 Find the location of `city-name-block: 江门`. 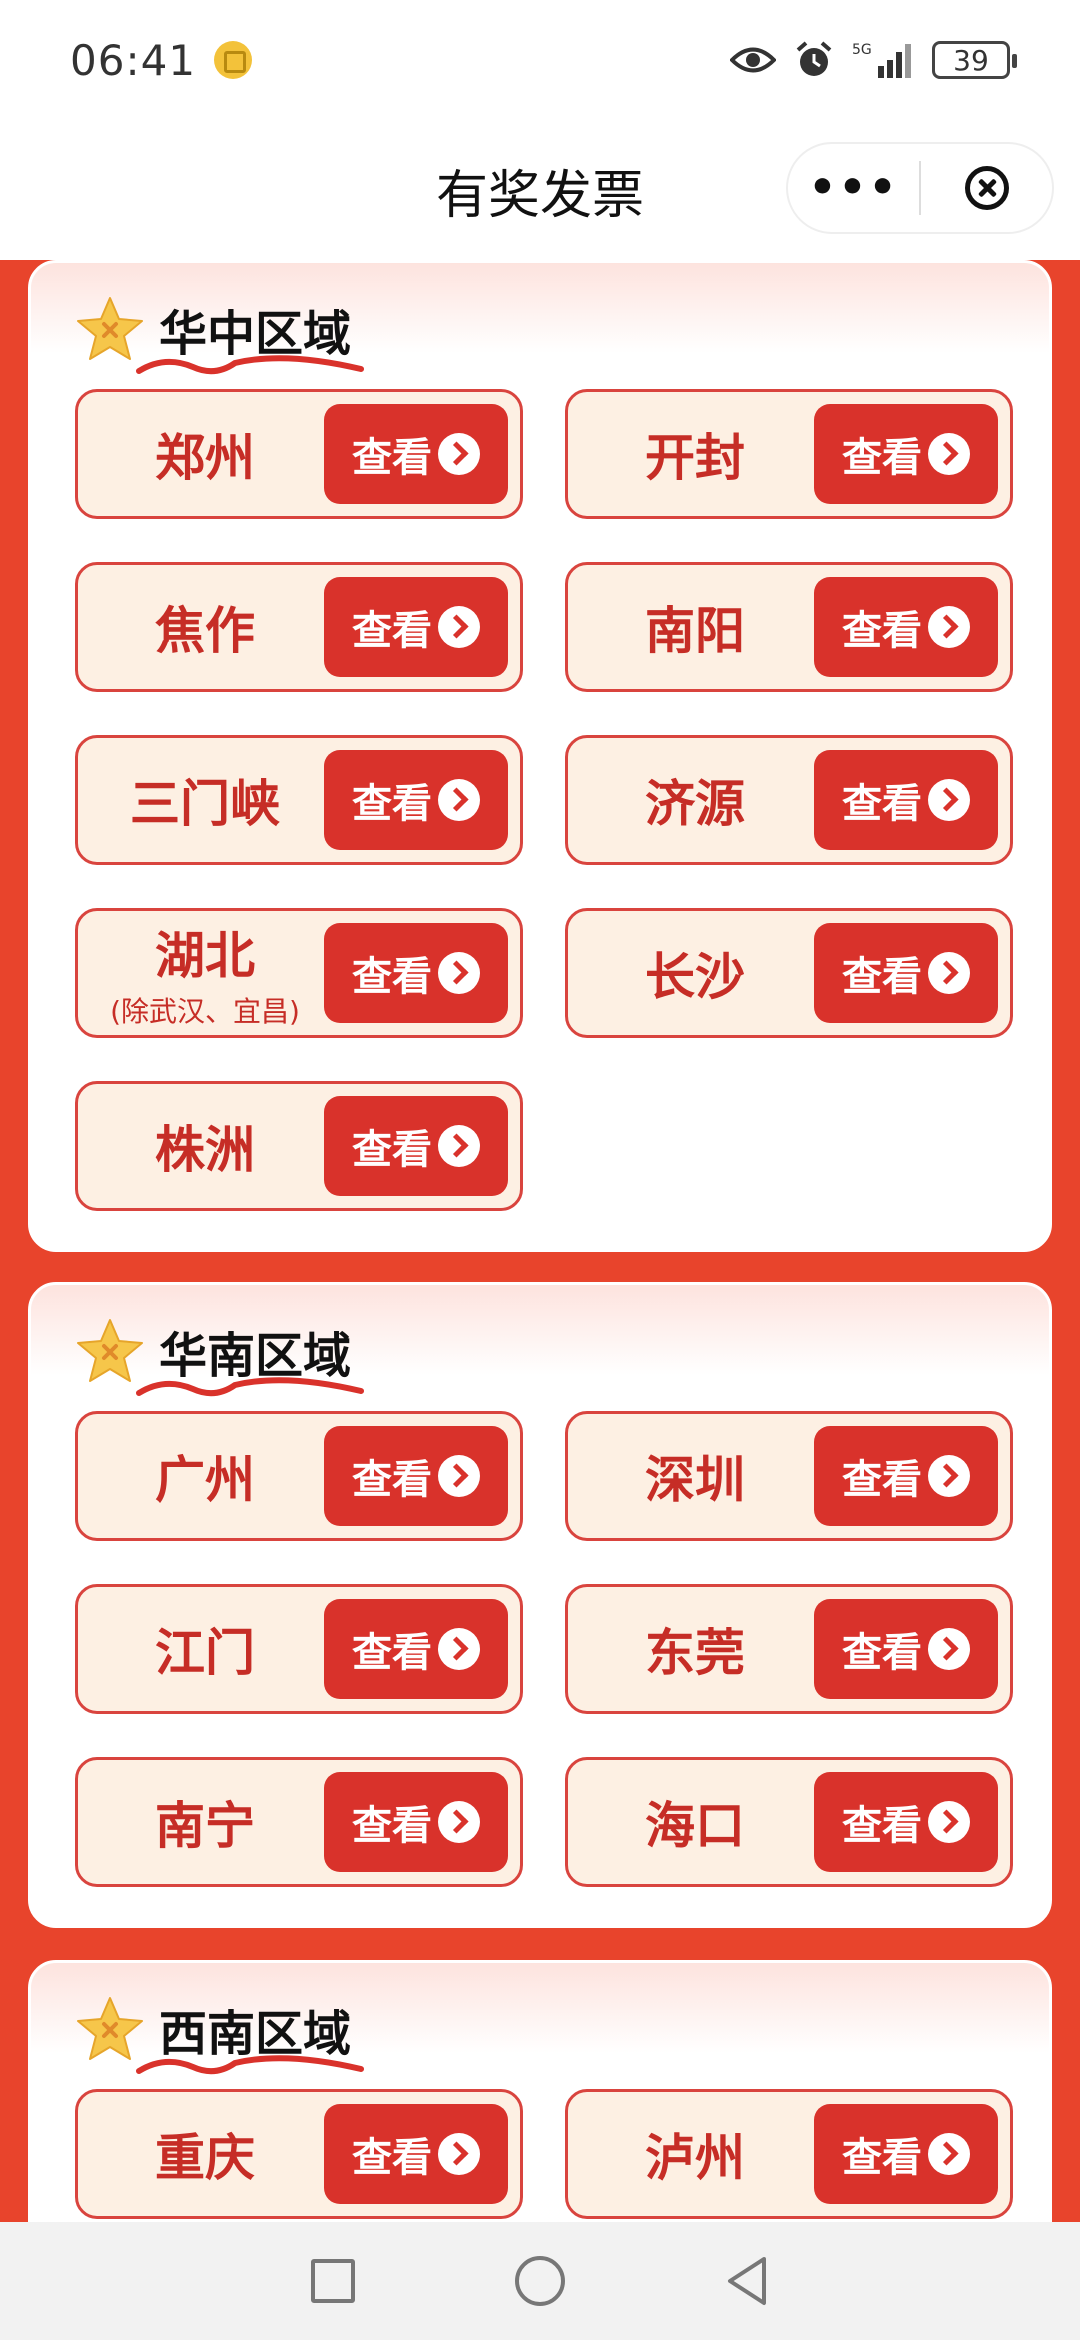

city-name-block: 江门 is located at coordinates (205, 1649).